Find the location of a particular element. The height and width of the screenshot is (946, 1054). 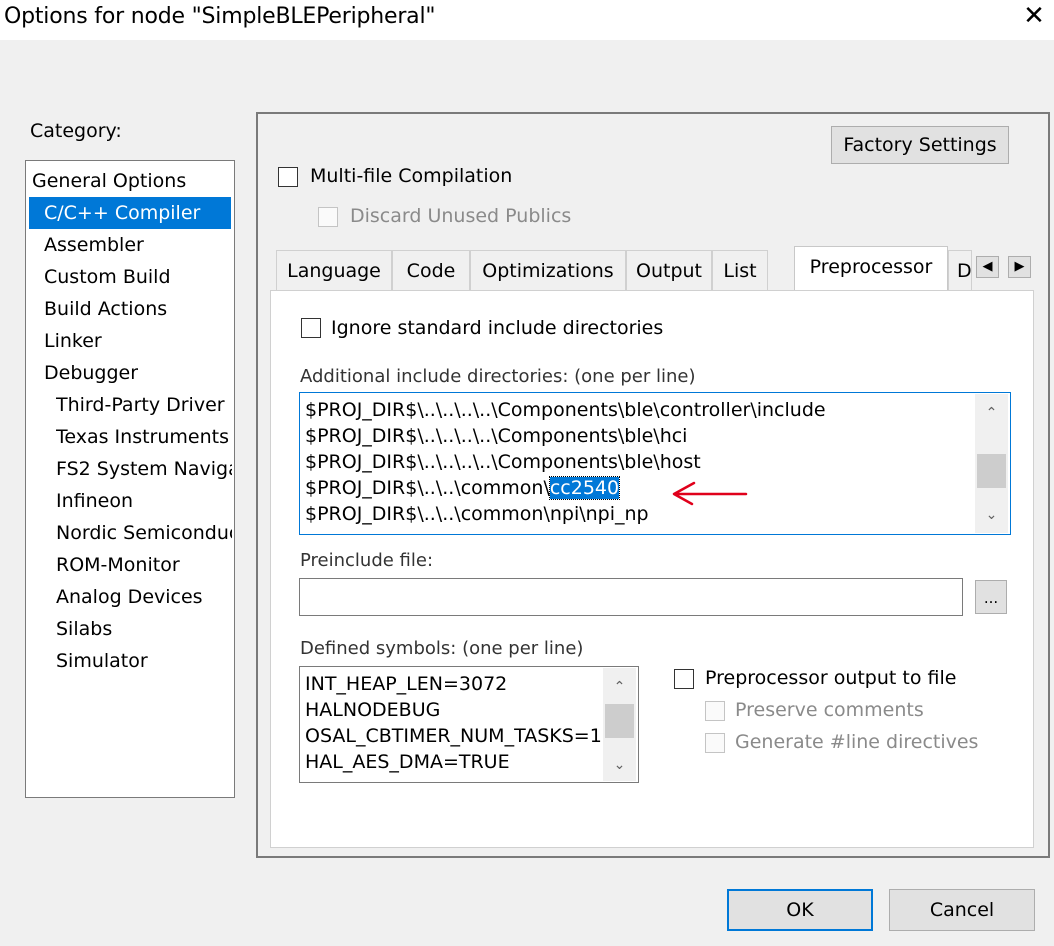

ok-button: OK is located at coordinates (800, 910).